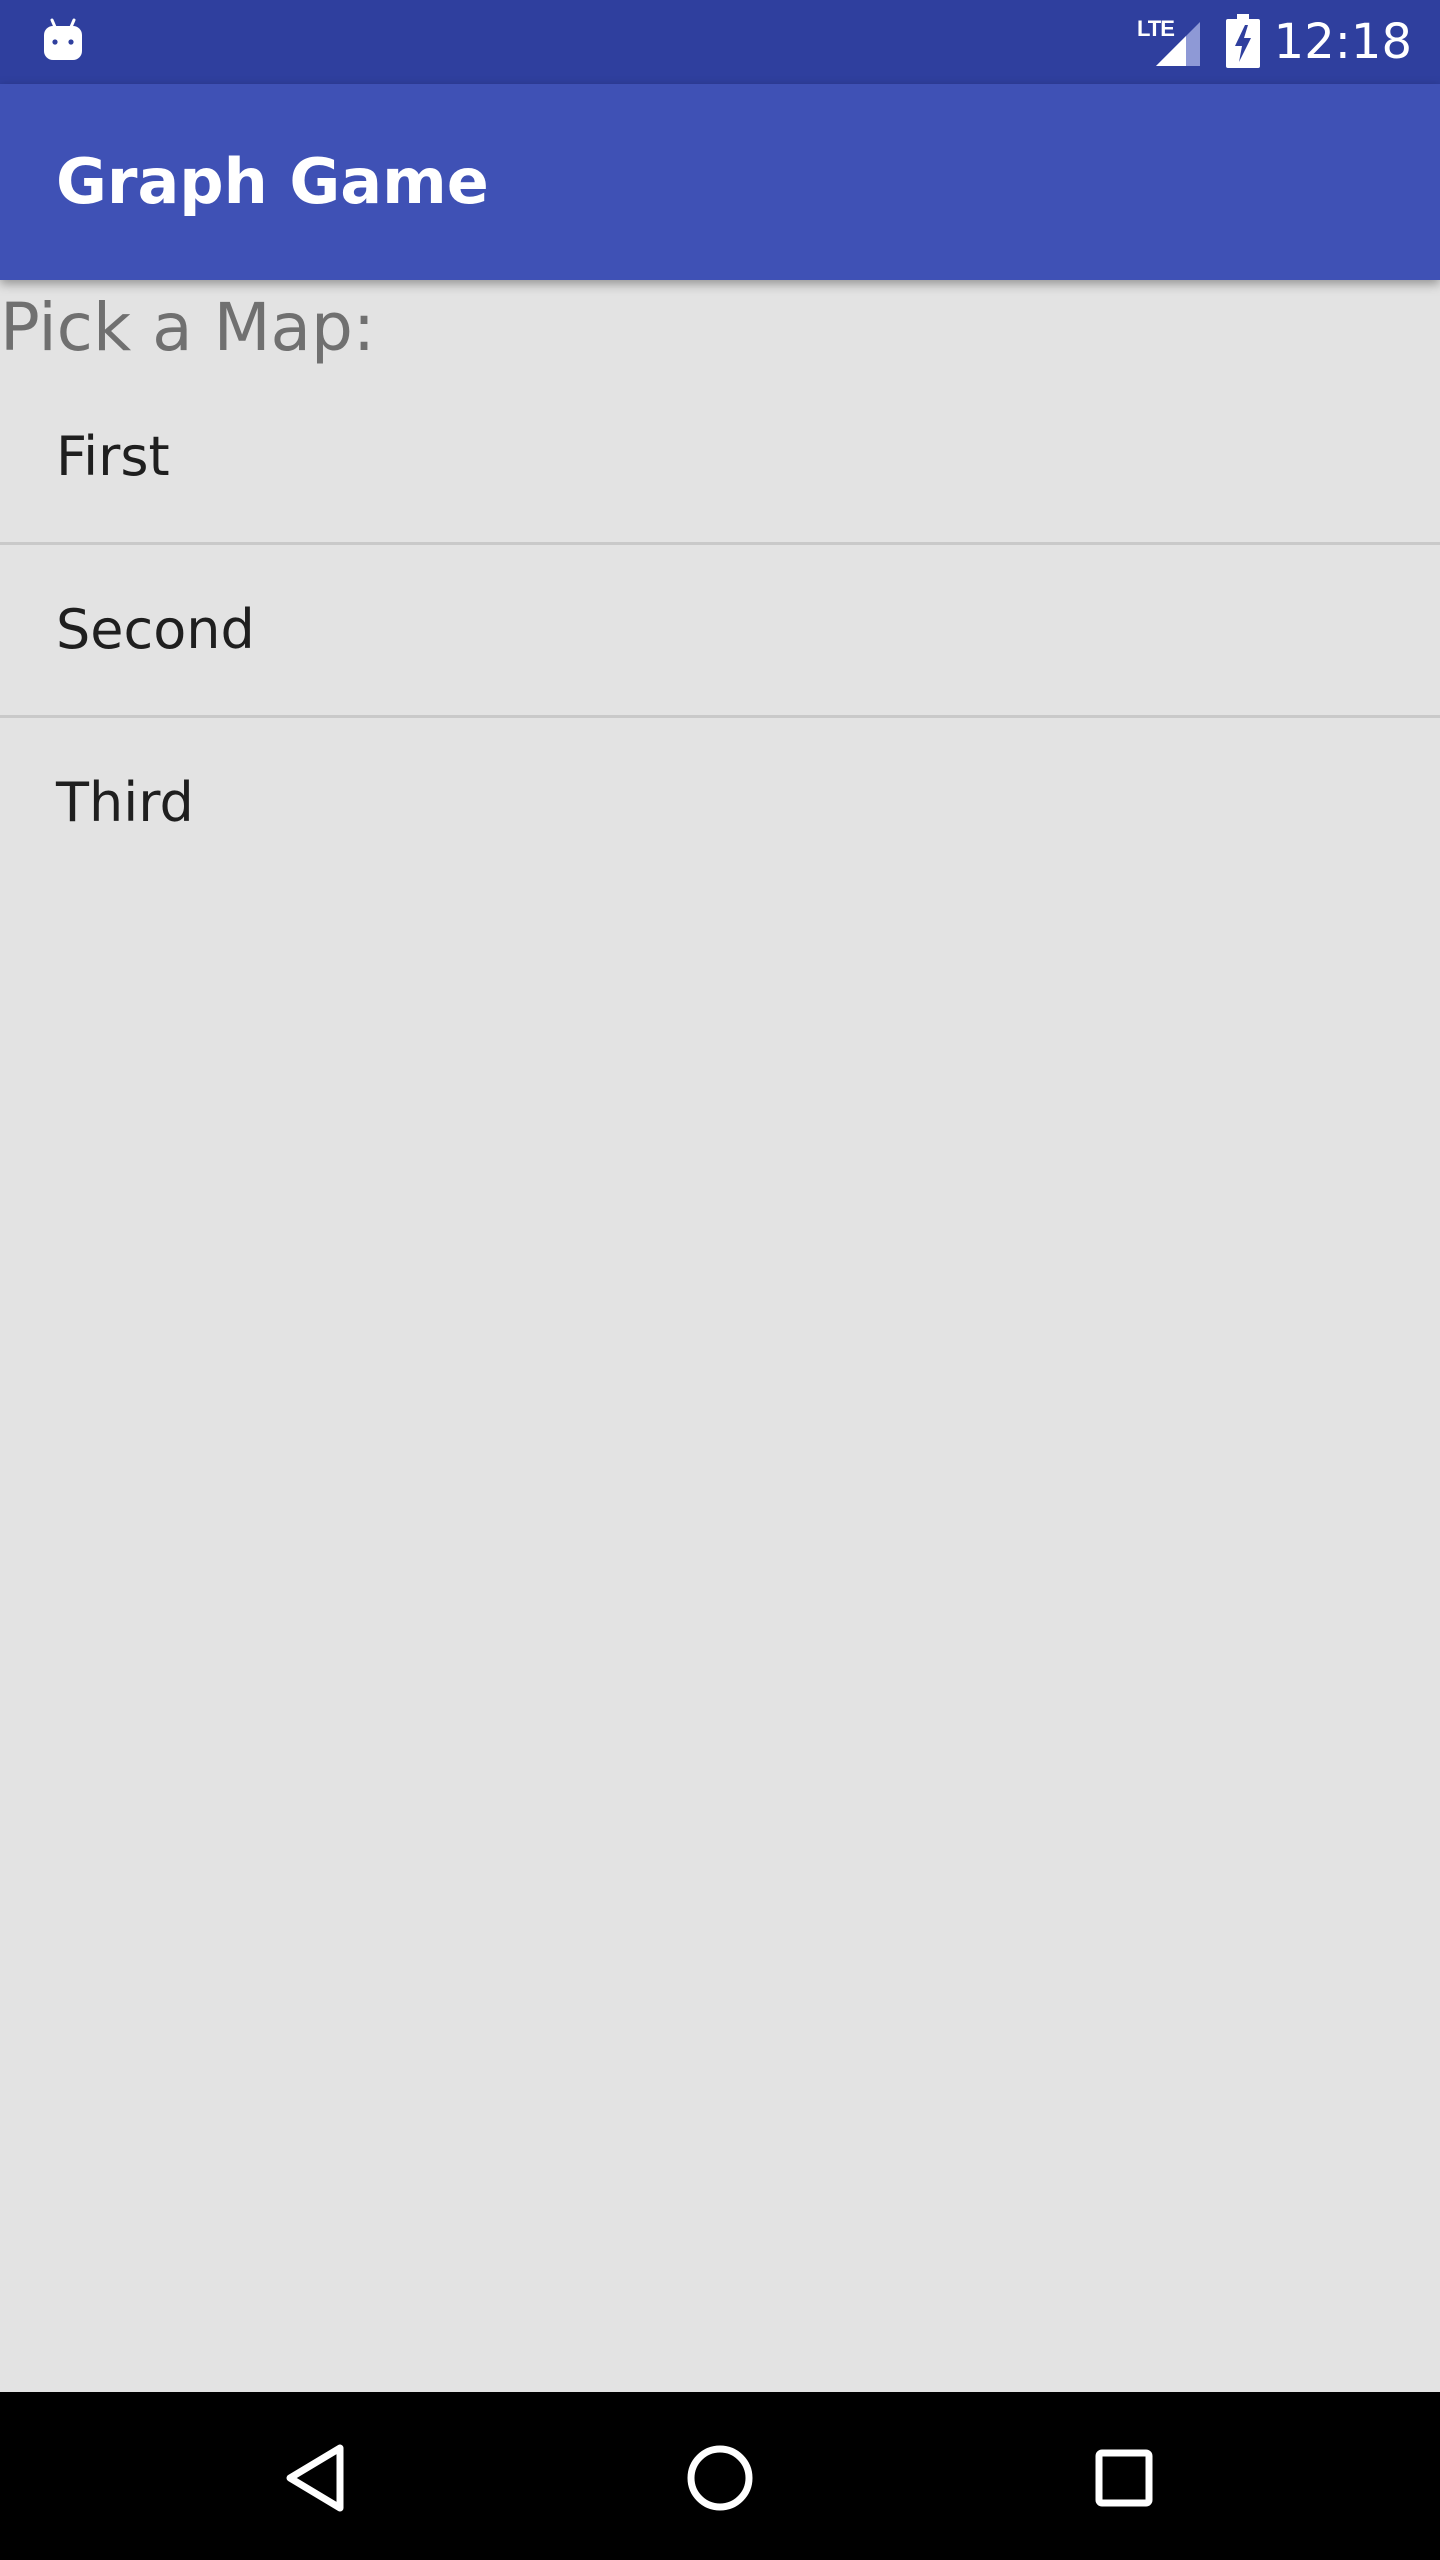 This screenshot has width=1440, height=2560. Describe the element at coordinates (1243, 41) in the screenshot. I see `battery-charging-icon` at that location.